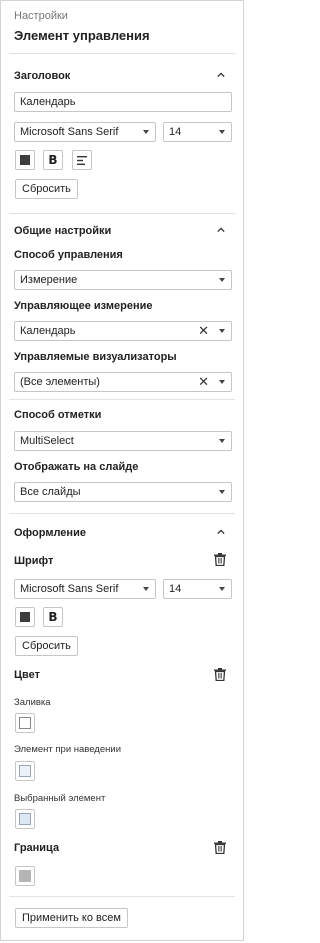 This screenshot has height=943, width=320. Describe the element at coordinates (32, 702) in the screenshot. I see `fill-label: Заливка` at that location.